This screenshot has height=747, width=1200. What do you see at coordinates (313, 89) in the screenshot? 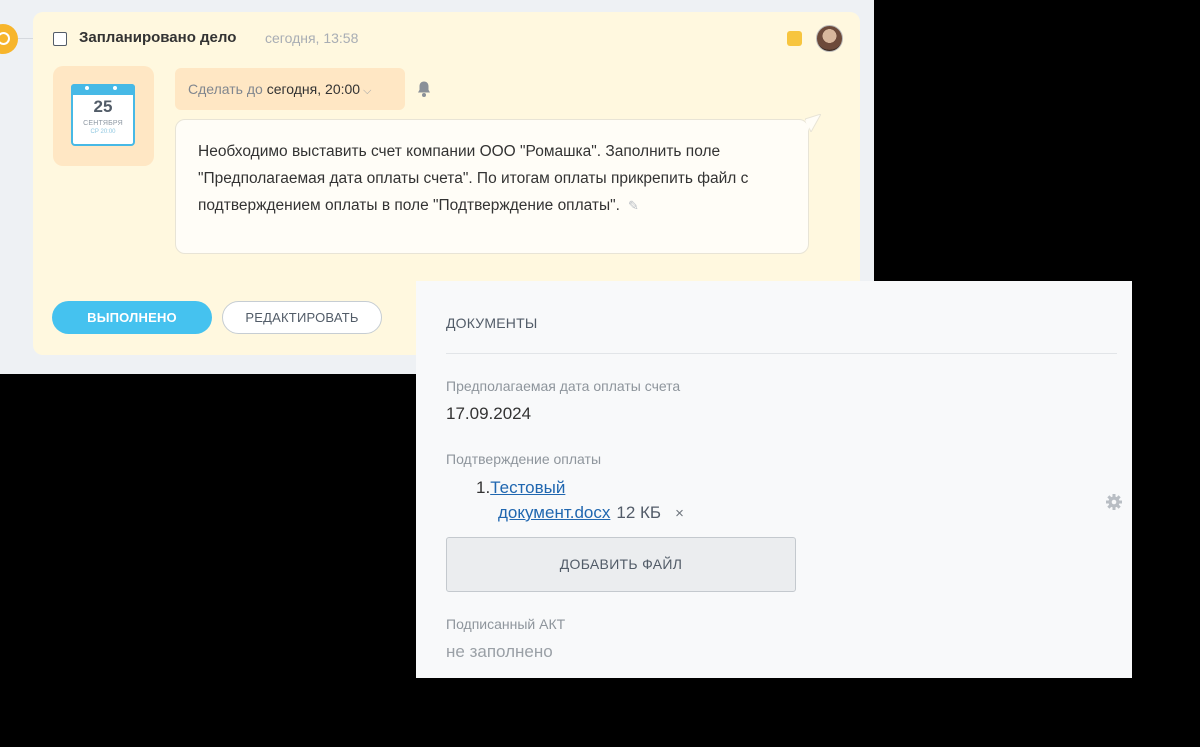
I see `deadline-value: сегодня, 20:00` at bounding box center [313, 89].